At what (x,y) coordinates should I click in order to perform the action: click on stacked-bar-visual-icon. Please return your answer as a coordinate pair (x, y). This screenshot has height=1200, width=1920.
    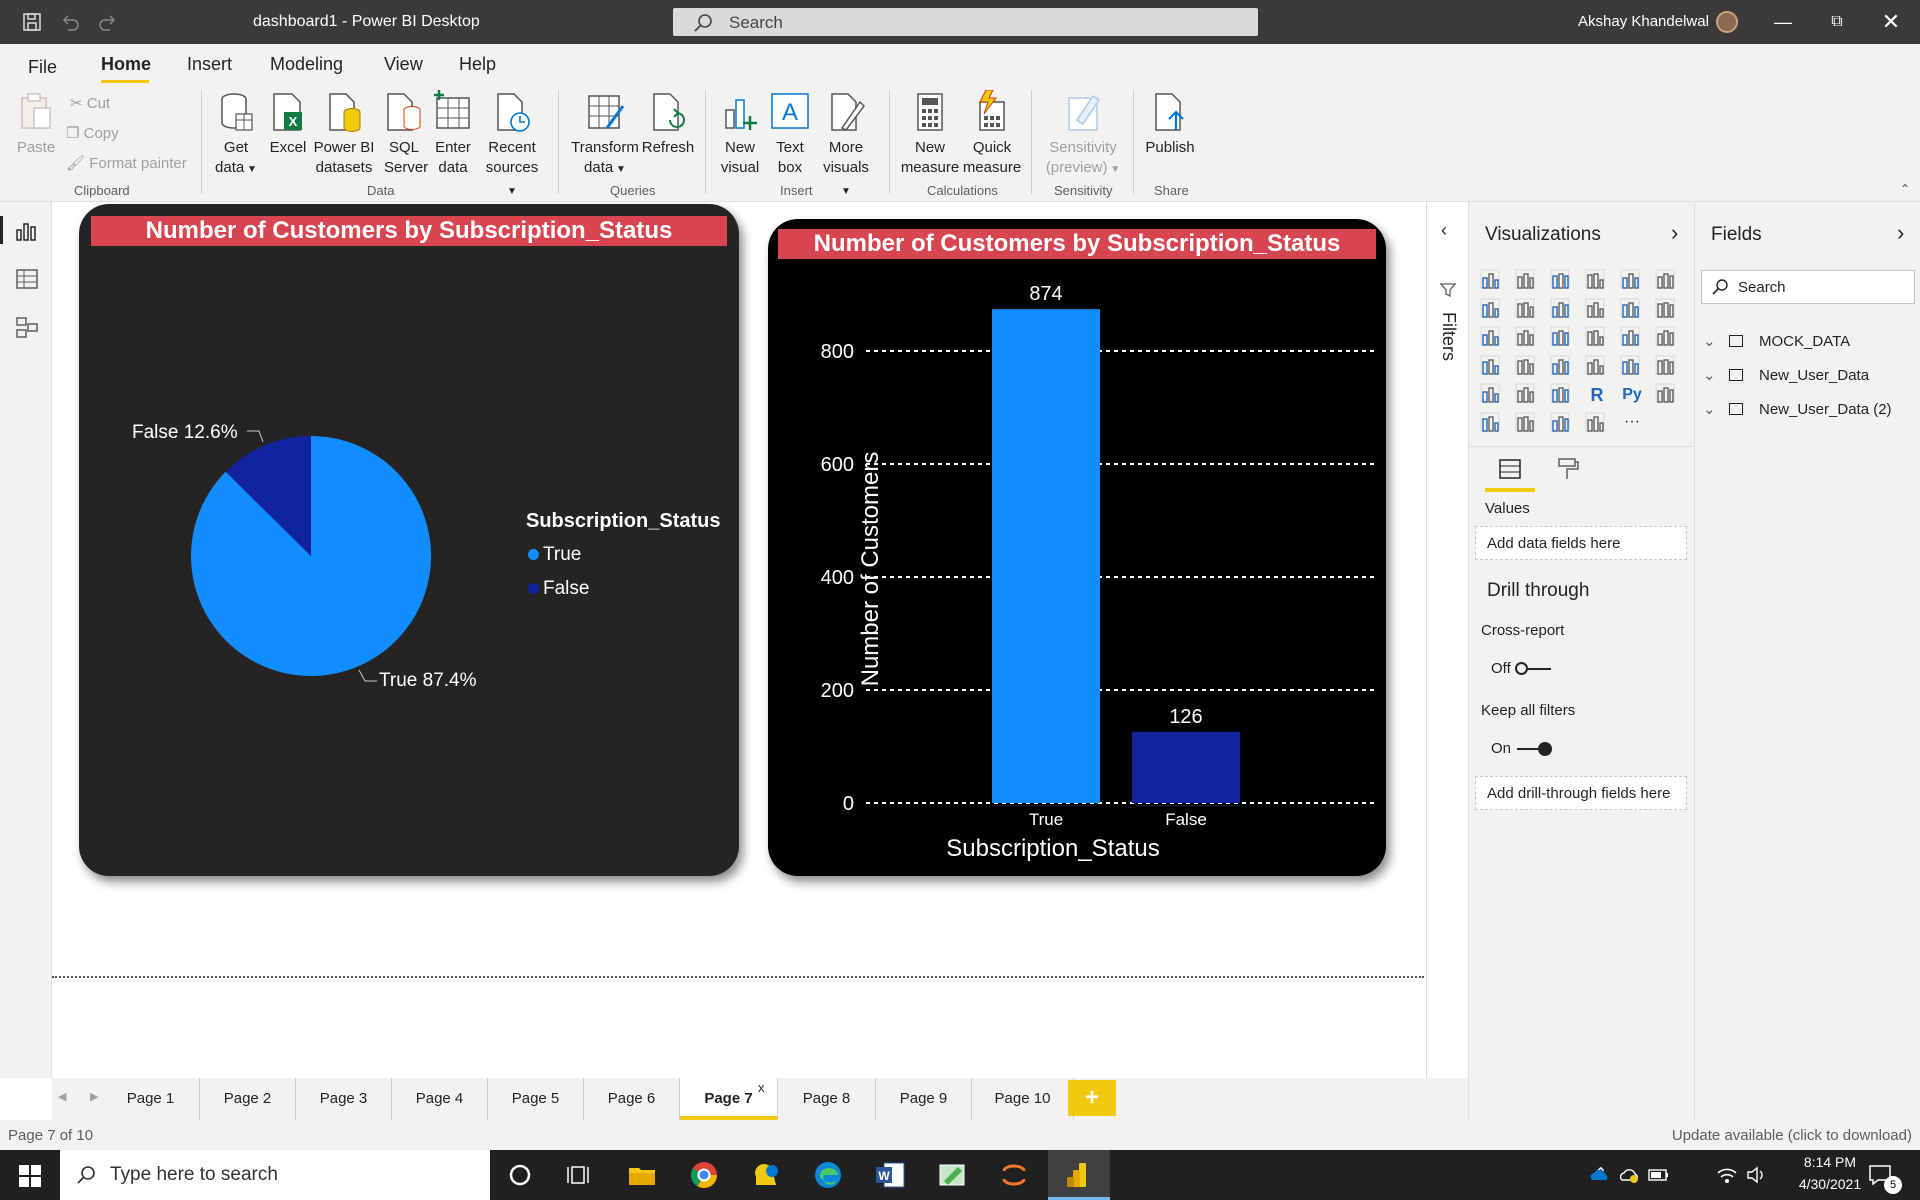
    Looking at the image, I should click on (1492, 281).